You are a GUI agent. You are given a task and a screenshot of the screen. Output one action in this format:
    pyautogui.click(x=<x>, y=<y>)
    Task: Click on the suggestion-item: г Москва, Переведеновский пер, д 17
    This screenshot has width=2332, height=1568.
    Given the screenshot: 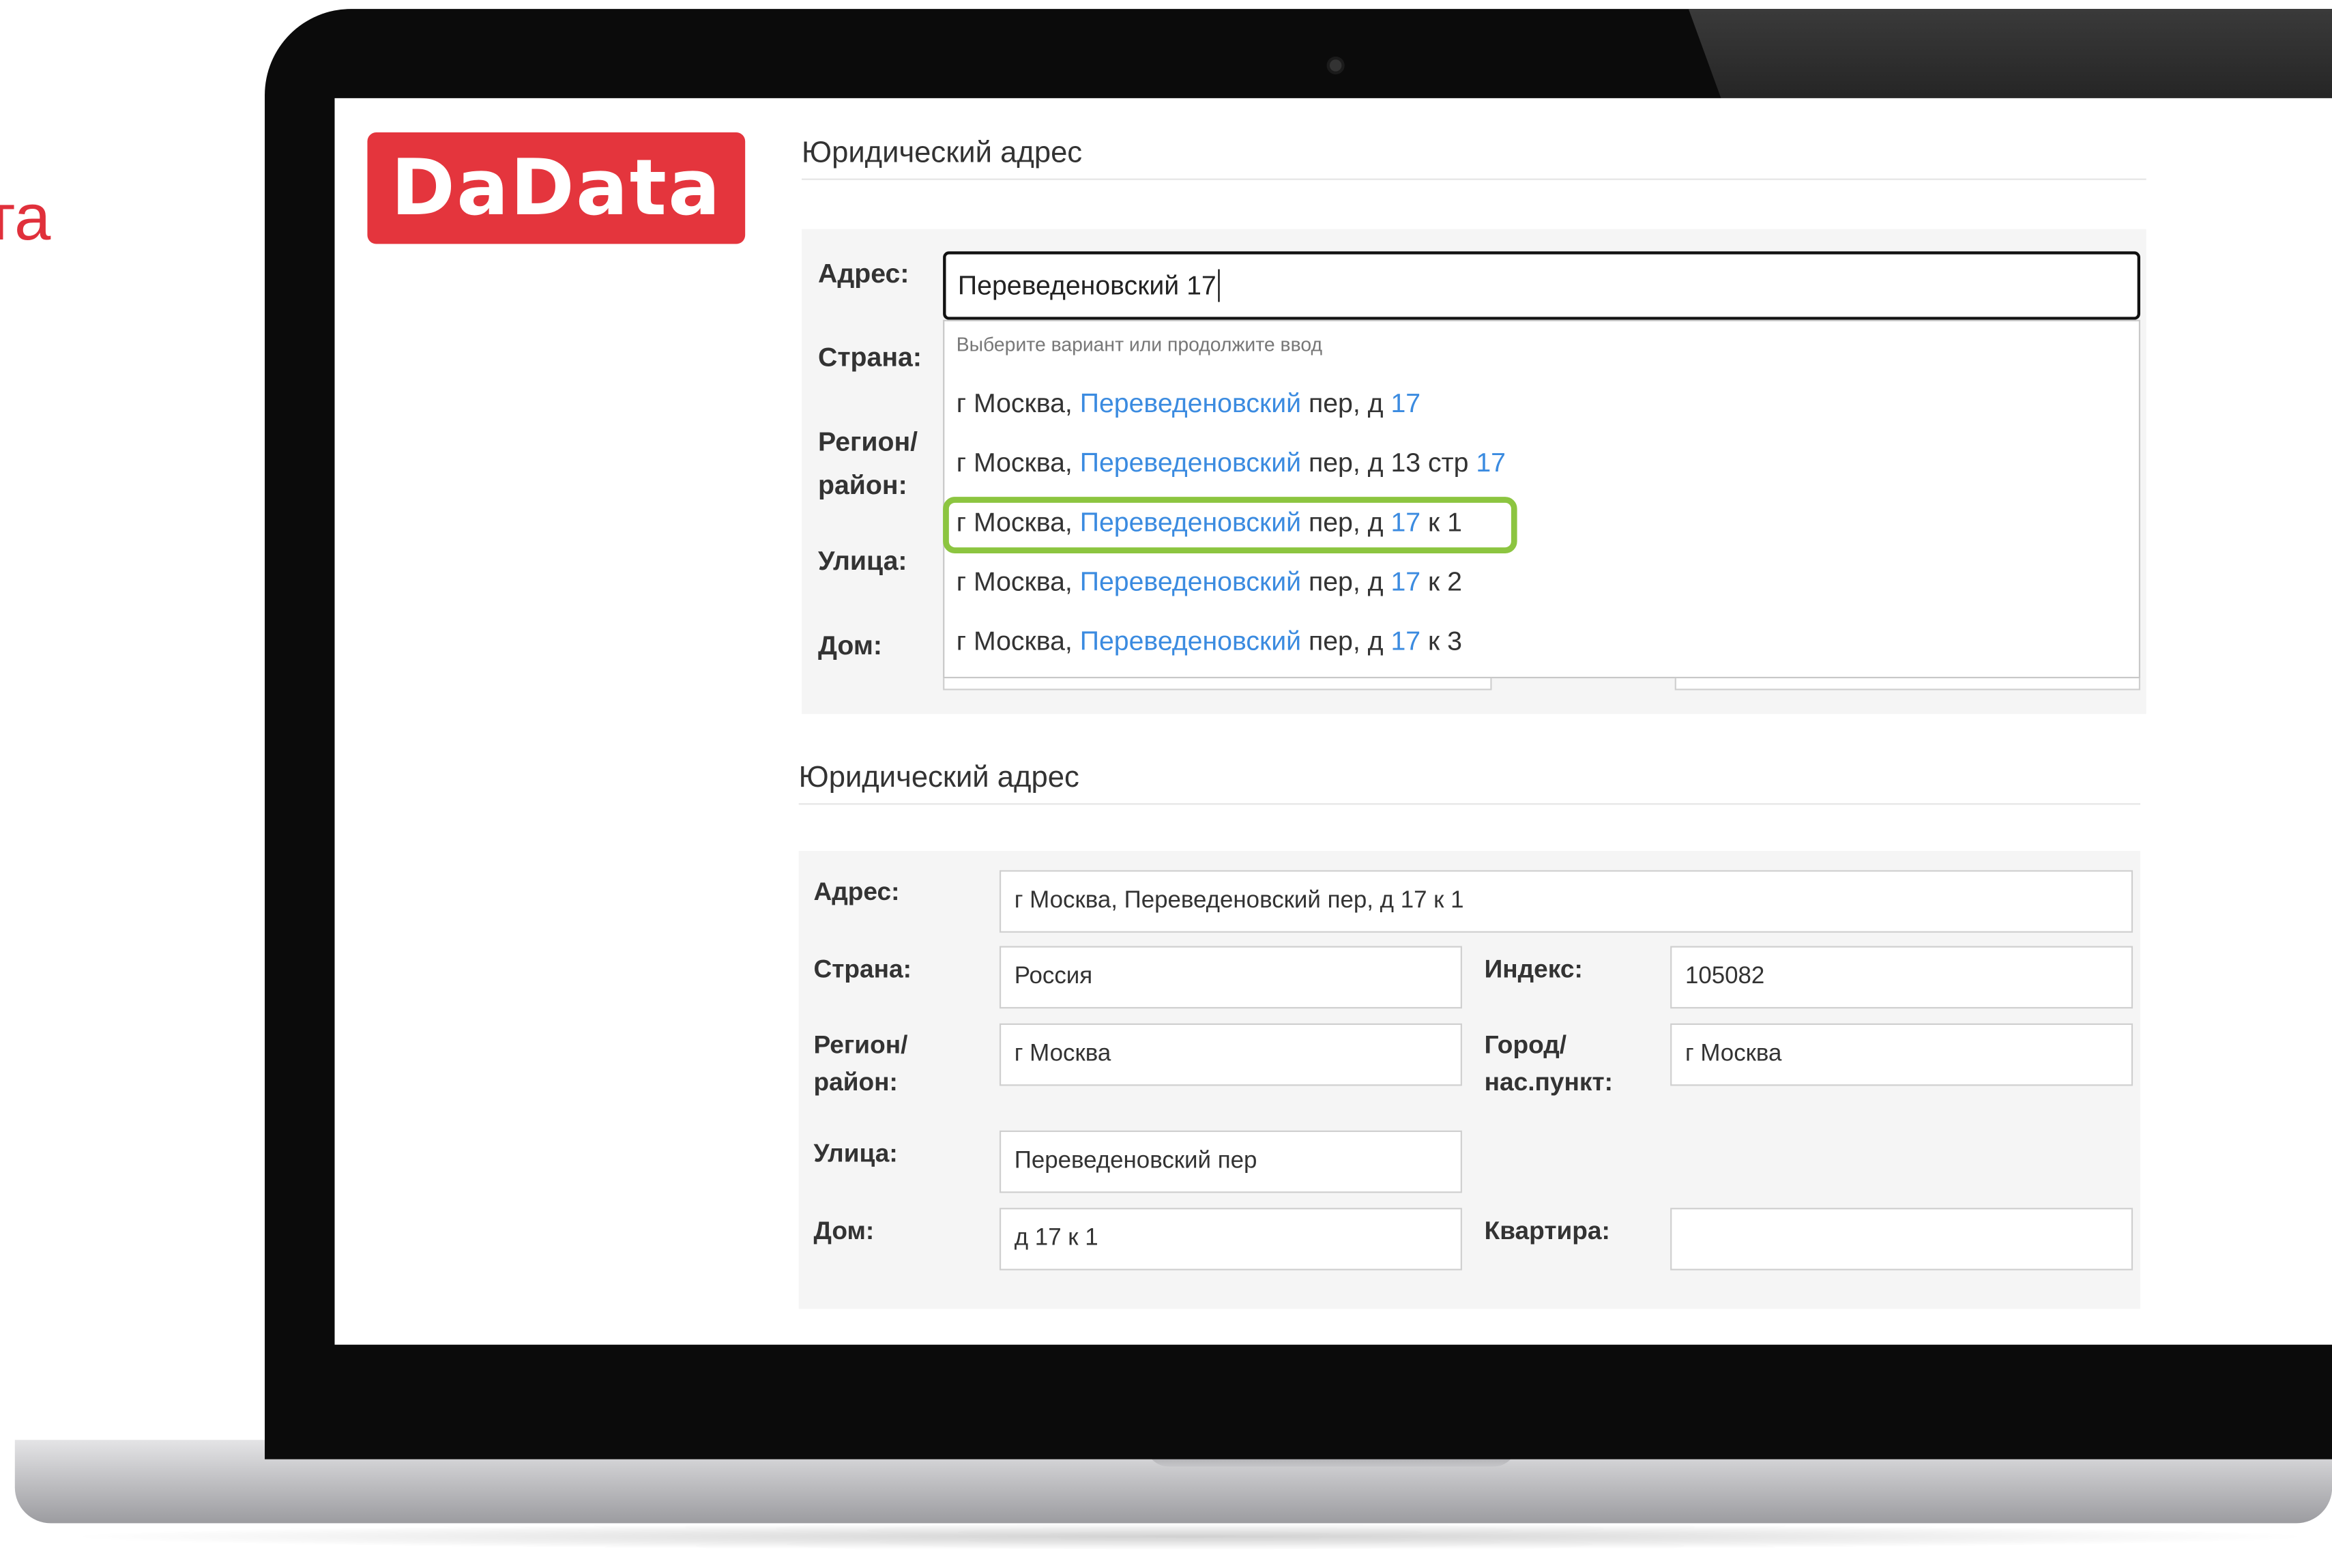 What is the action you would take?
    pyautogui.click(x=1189, y=404)
    